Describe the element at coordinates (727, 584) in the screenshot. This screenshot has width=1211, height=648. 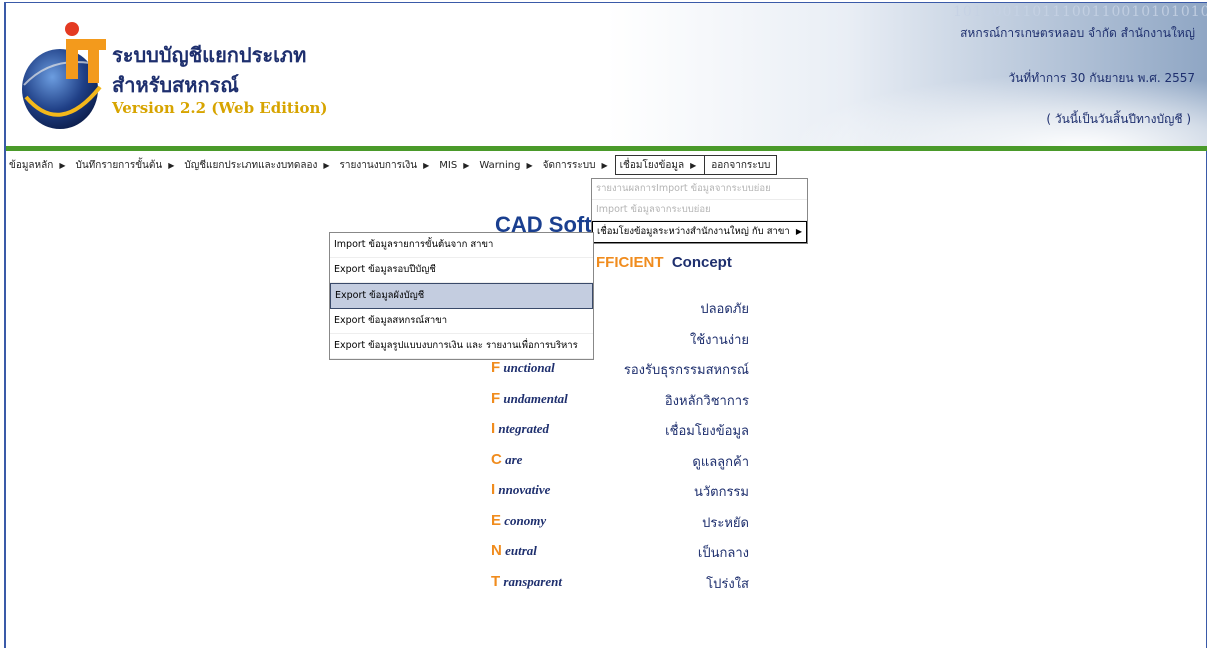
I see `concept-thai: โปร่งใส` at that location.